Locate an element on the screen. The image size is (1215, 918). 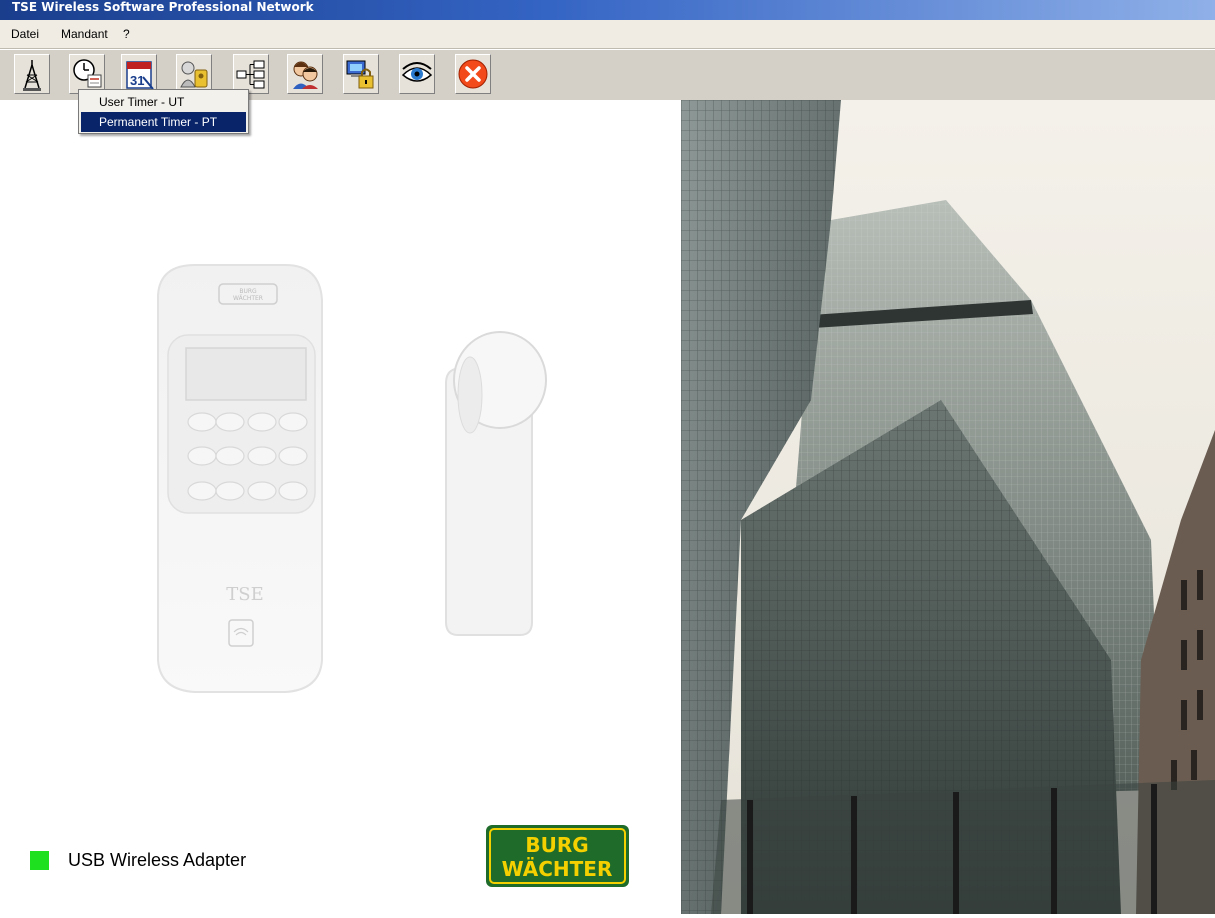
menu-bar: Datei Mandant ? is located at coordinates (607, 34).